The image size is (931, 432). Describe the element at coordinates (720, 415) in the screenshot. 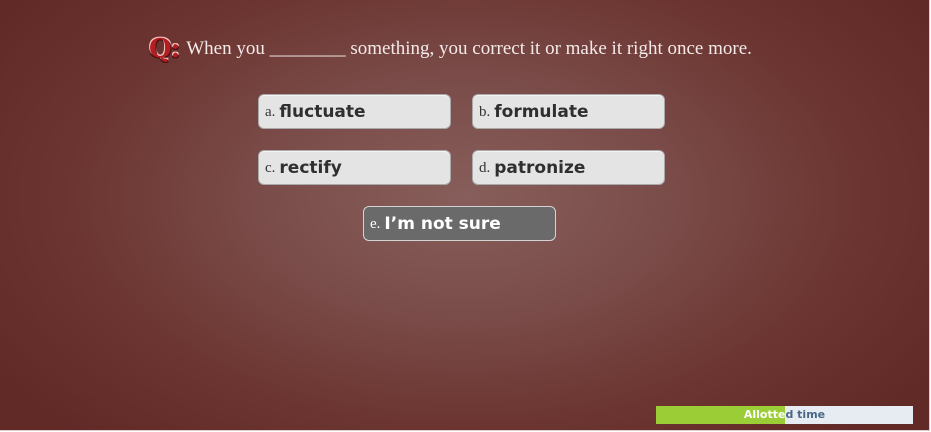

I see `allotted-time-label-overlay: Allotted time` at that location.